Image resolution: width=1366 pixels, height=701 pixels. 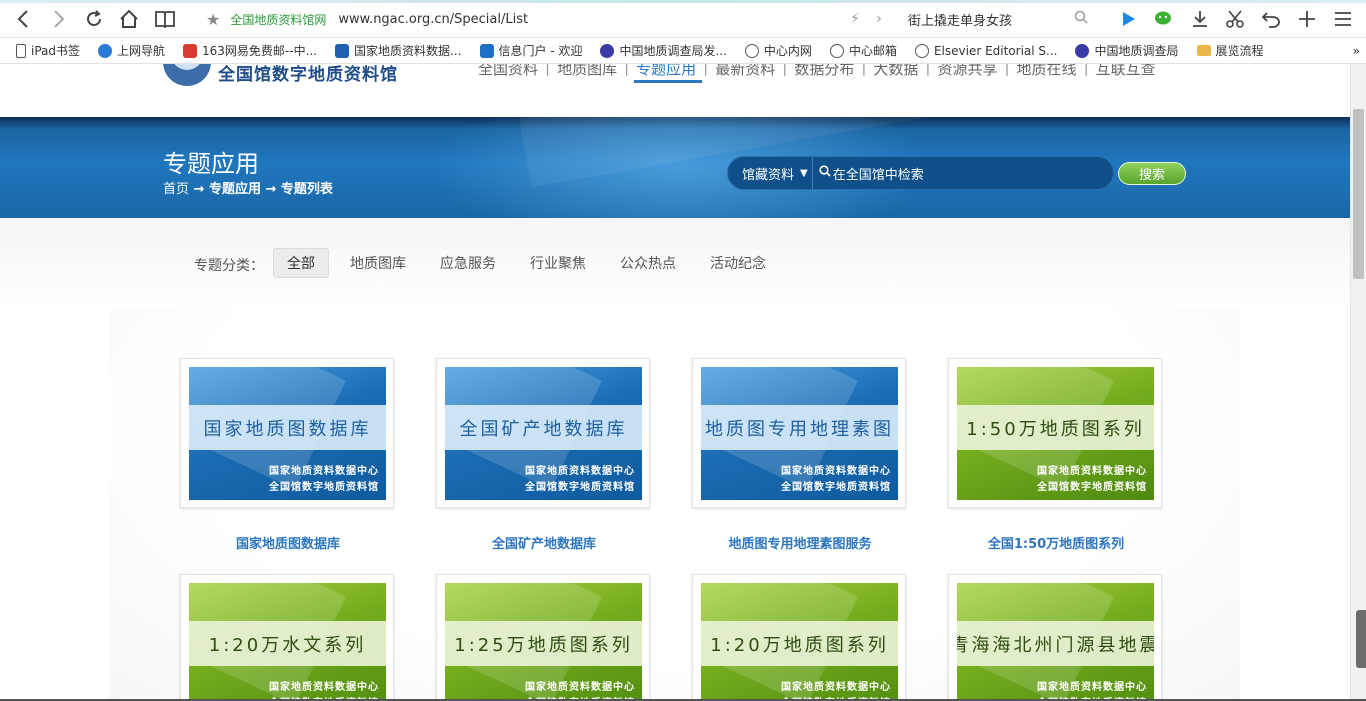 I want to click on topic-card-band-title: 国家地质图数据库, so click(x=287, y=427).